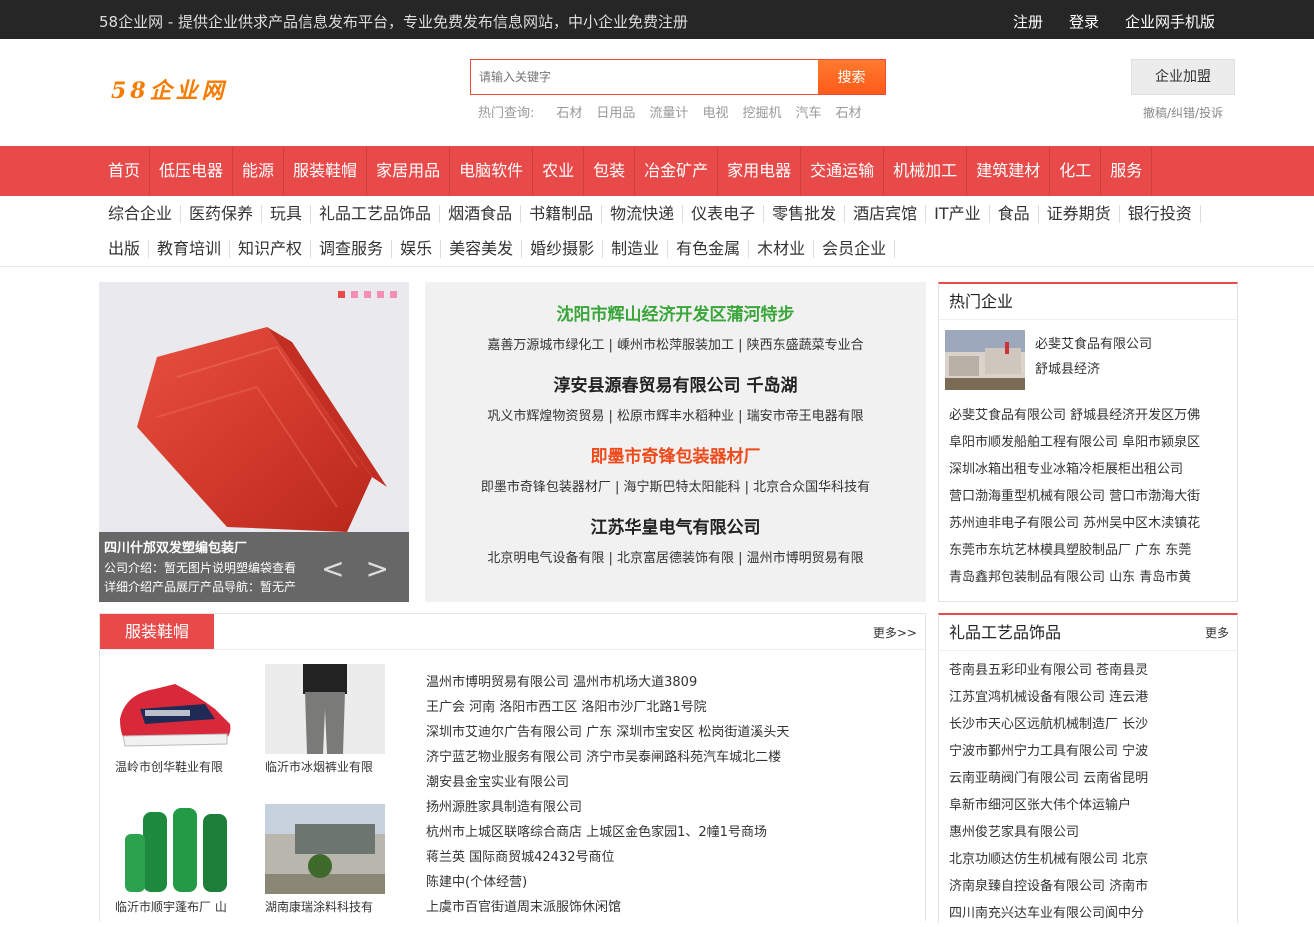  Describe the element at coordinates (607, 882) in the screenshot. I see `company-link: 陈建中(个体经营)` at that location.